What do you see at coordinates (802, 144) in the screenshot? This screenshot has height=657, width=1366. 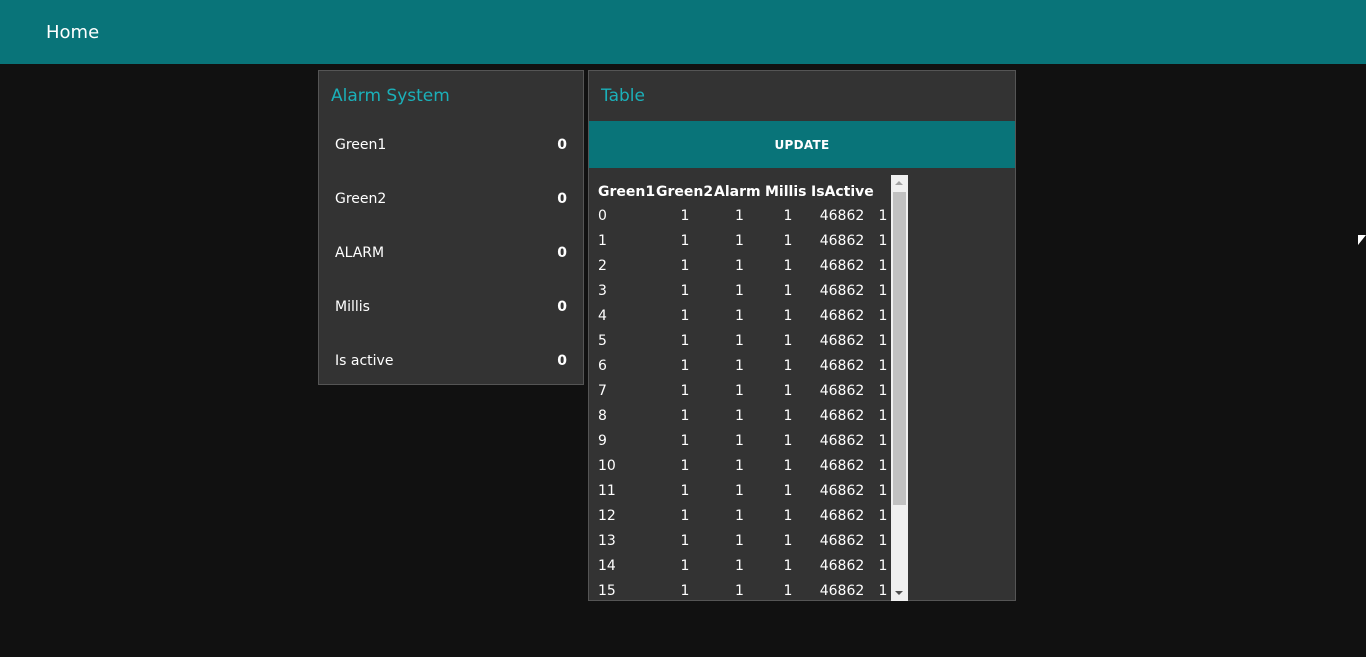 I see `update-button: UPDATE` at bounding box center [802, 144].